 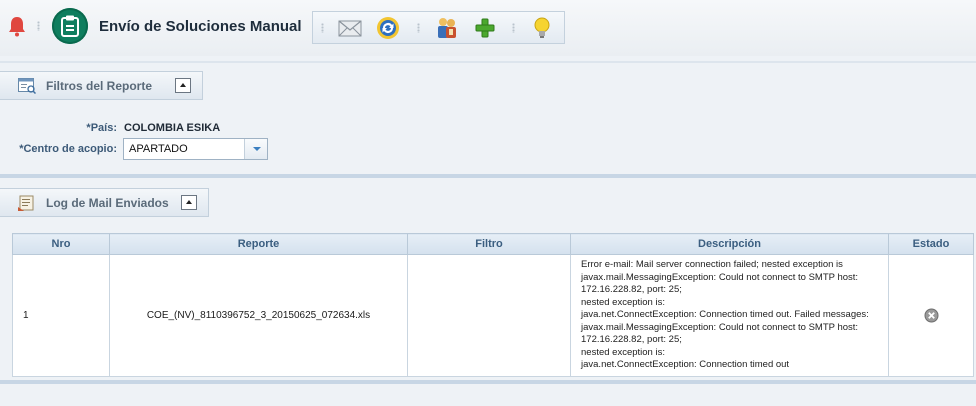 What do you see at coordinates (183, 85) in the screenshot?
I see `filters-collapse-button` at bounding box center [183, 85].